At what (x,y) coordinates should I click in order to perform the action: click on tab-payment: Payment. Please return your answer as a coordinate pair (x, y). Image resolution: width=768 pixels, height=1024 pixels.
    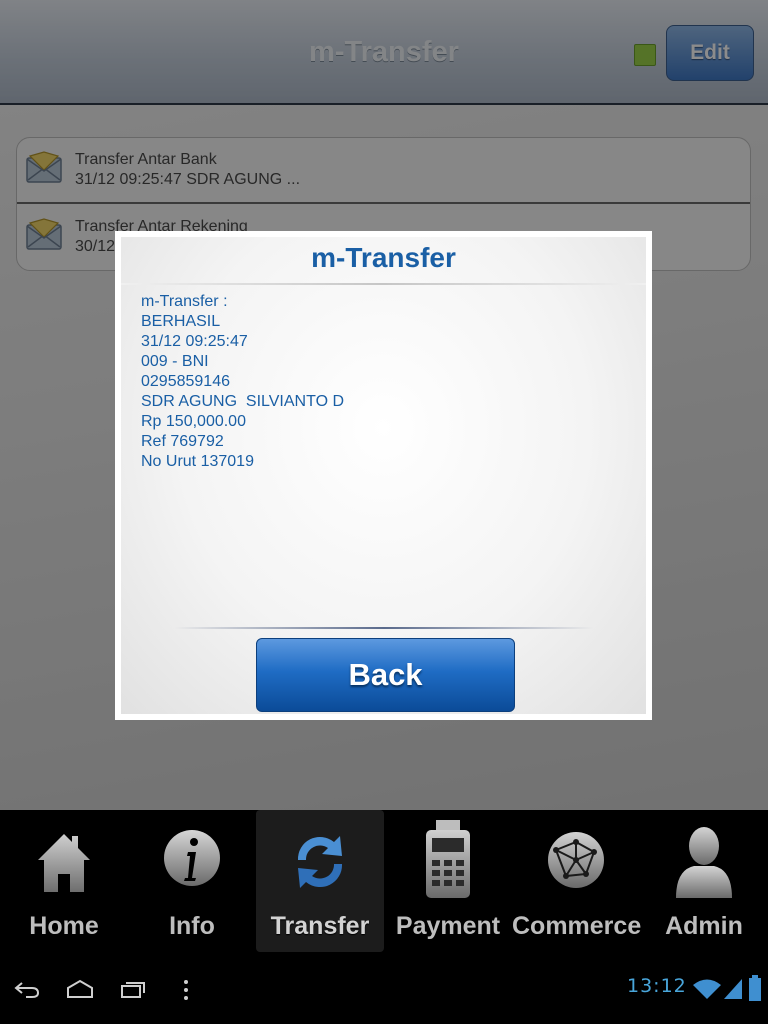
    Looking at the image, I should click on (448, 881).